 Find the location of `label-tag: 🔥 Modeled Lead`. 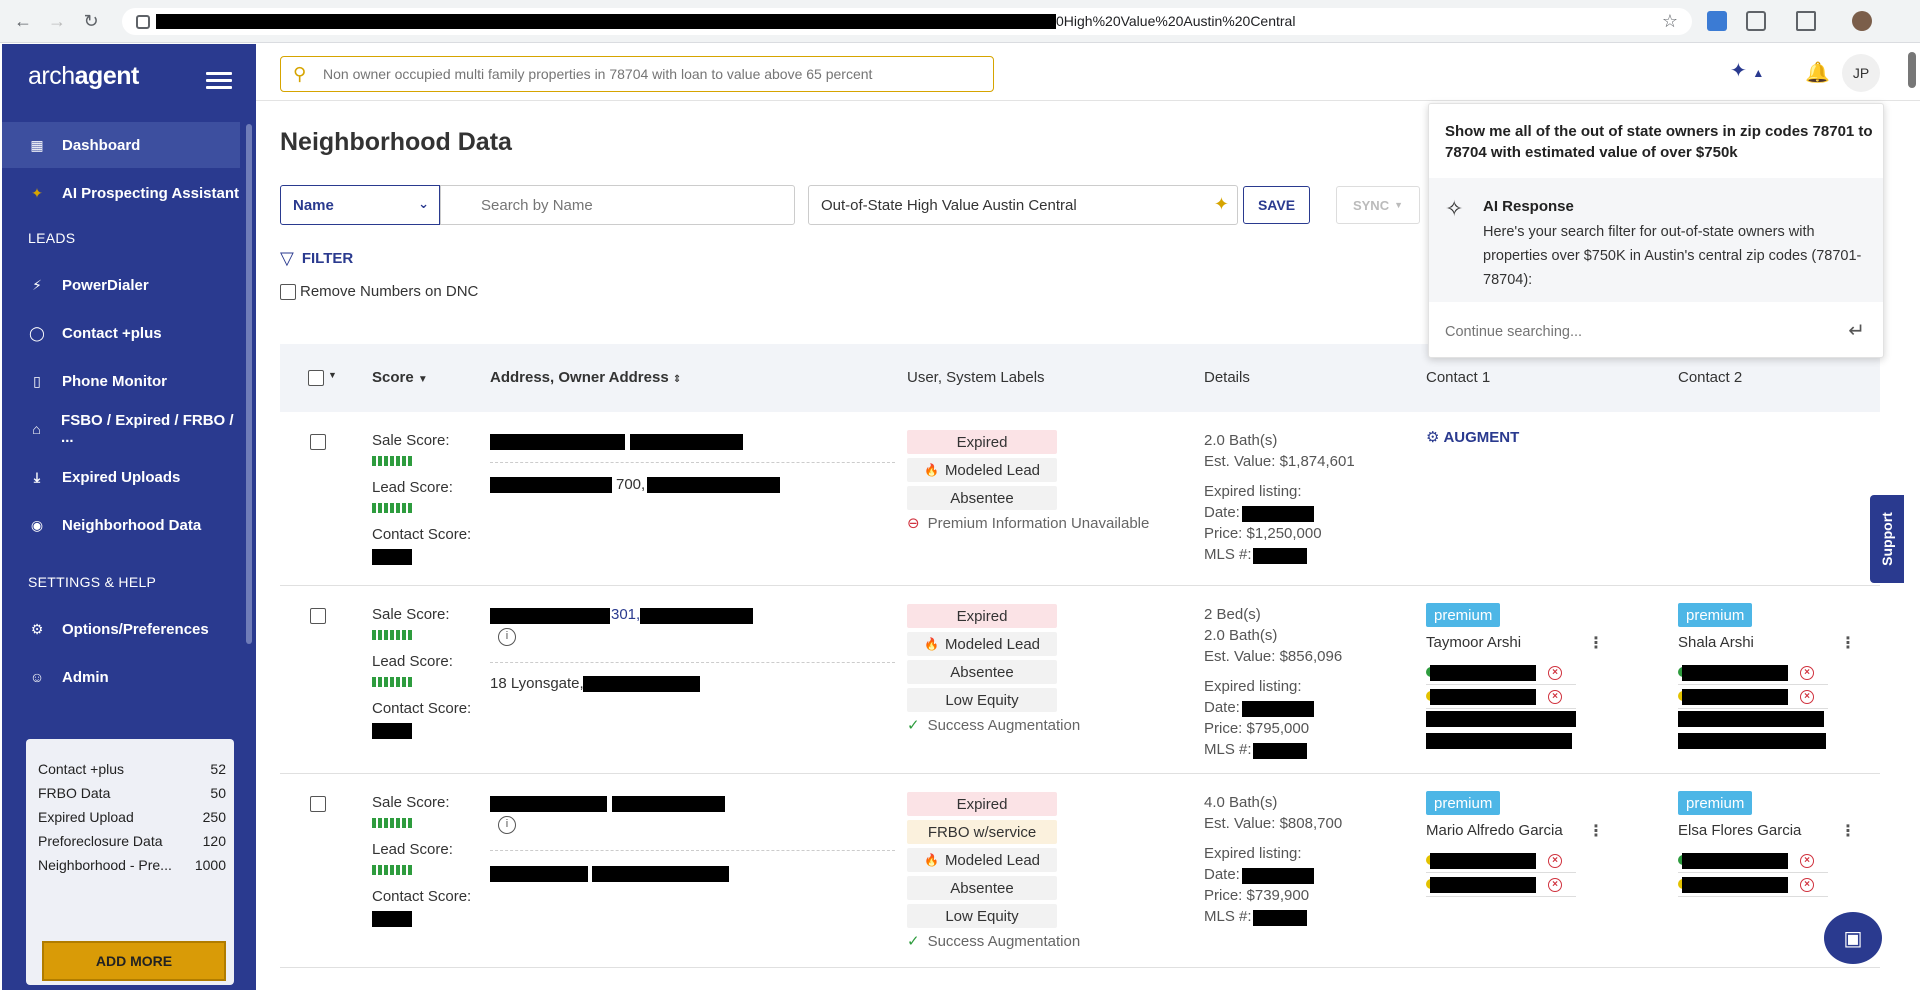

label-tag: 🔥 Modeled Lead is located at coordinates (982, 644).